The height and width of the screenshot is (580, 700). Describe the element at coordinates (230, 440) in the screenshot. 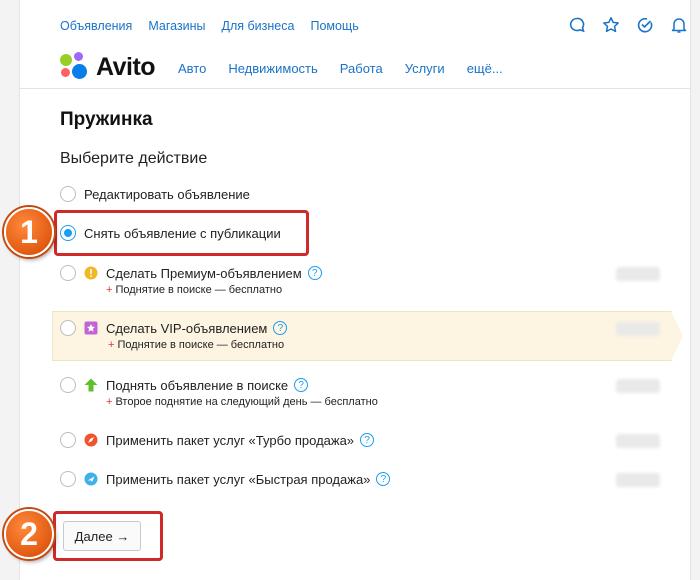

I see `option-turbo-label: Применить пакет услуг «Турбо продажа»` at that location.